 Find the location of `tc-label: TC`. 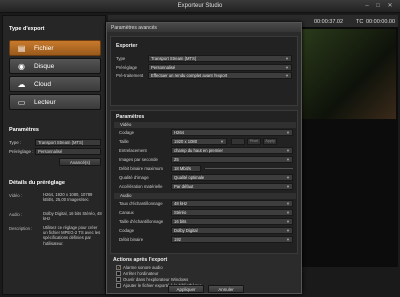

tc-label: TC is located at coordinates (360, 22).